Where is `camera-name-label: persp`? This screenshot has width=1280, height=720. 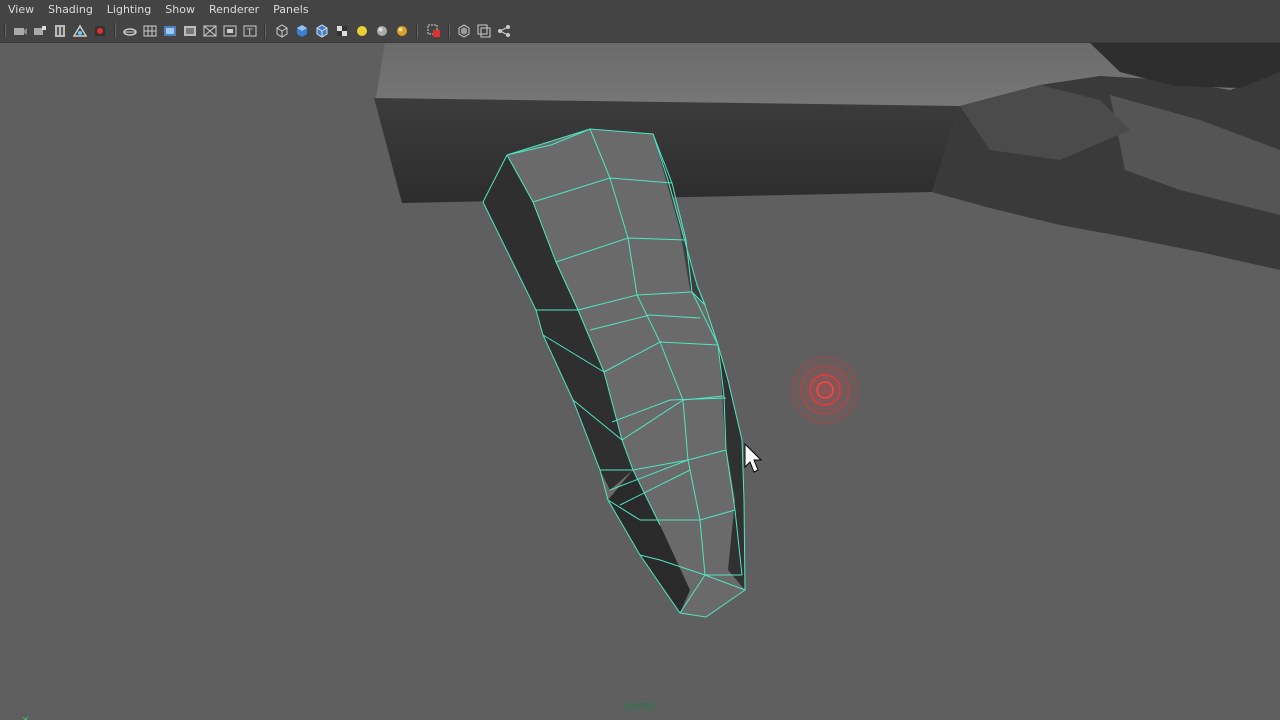 camera-name-label: persp is located at coordinates (640, 705).